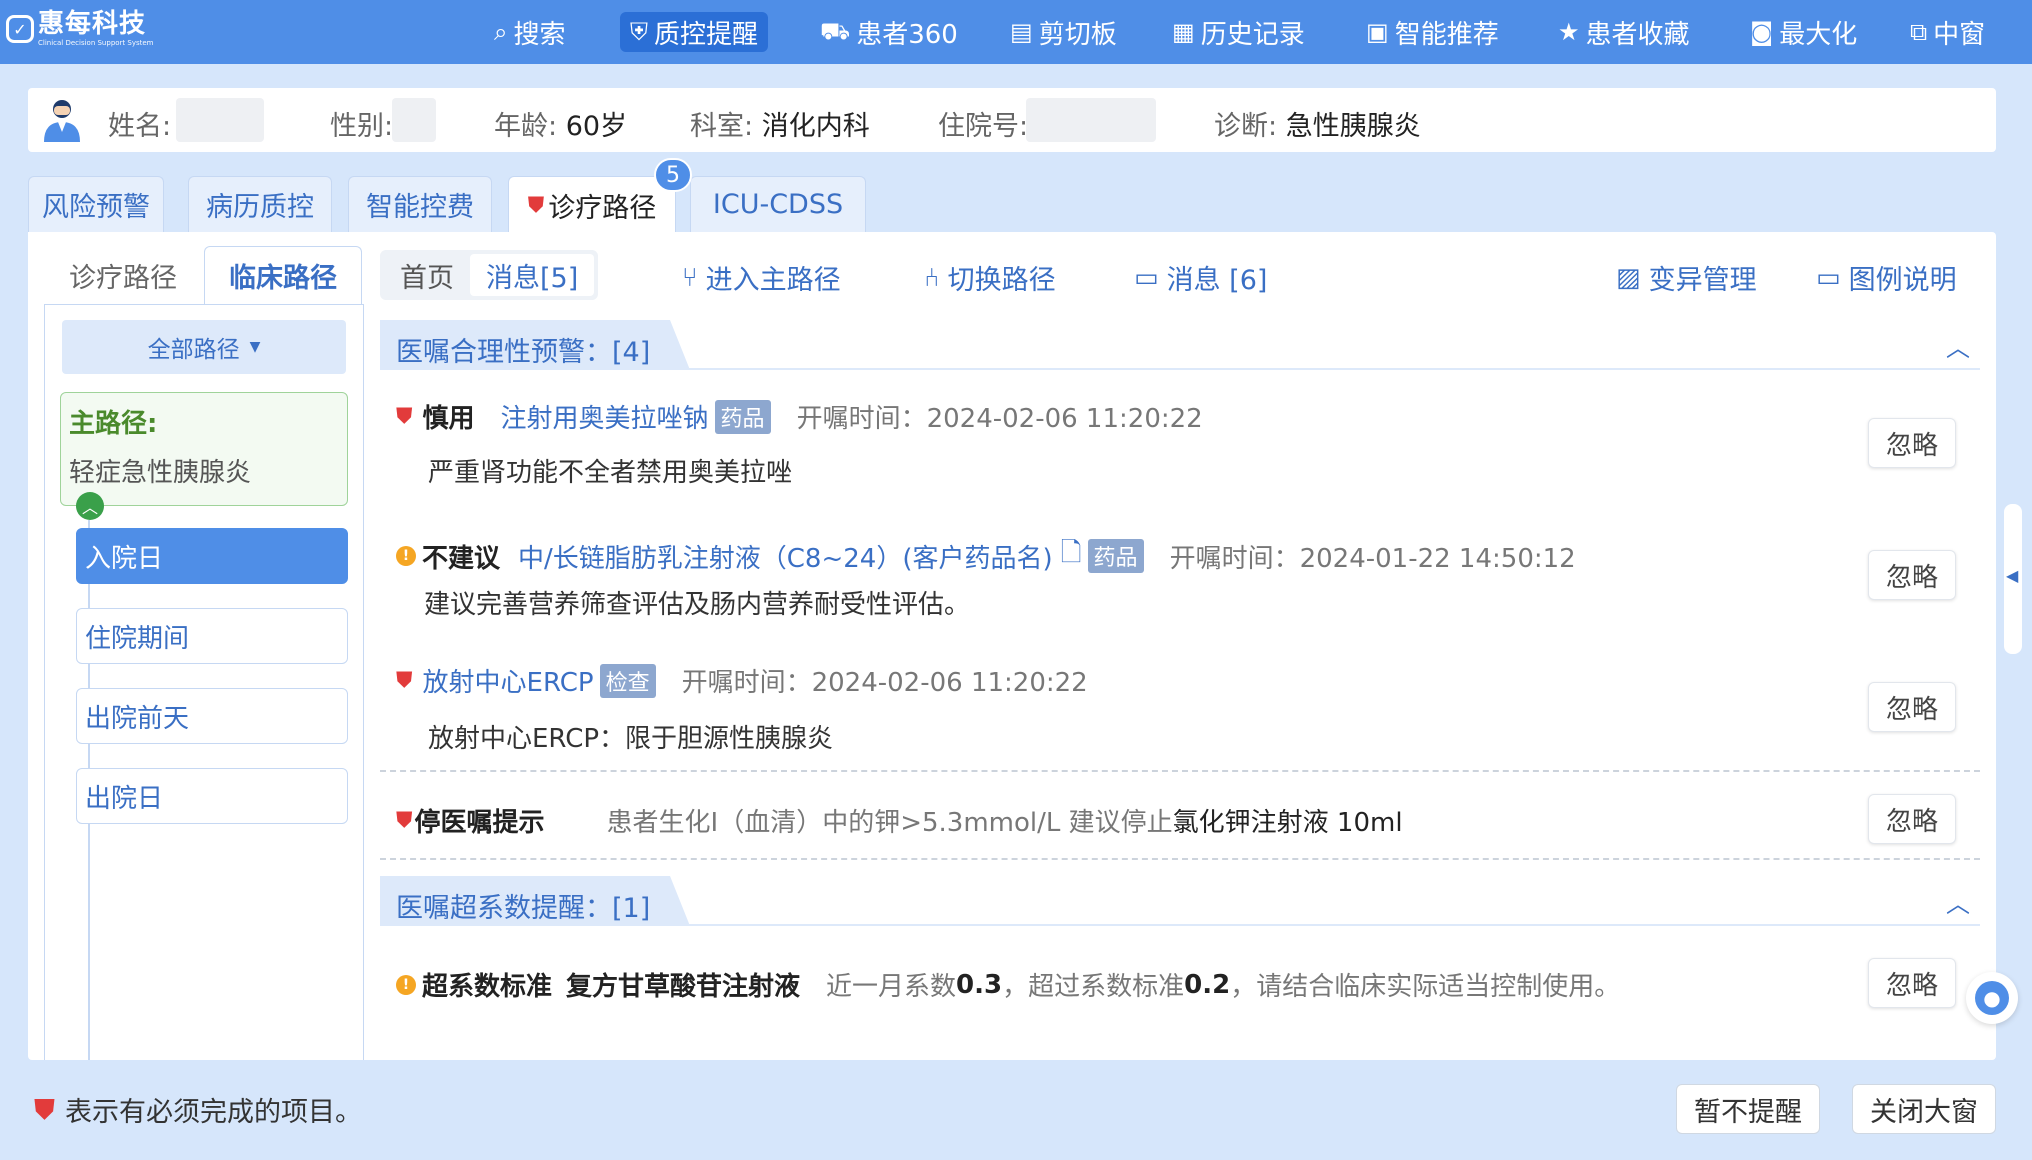  I want to click on variation-management-button: ▨ 变异管理, so click(1686, 277).